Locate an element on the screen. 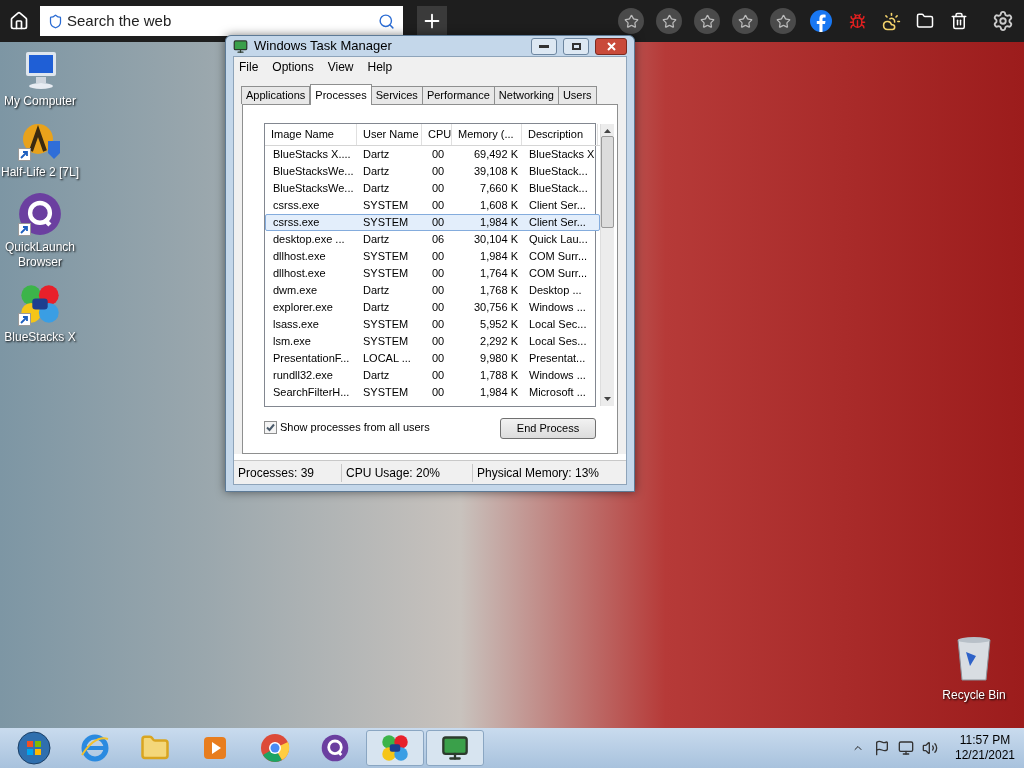 The width and height of the screenshot is (1024, 768). table-cell-text: dllhost.exe is located at coordinates (299, 257).